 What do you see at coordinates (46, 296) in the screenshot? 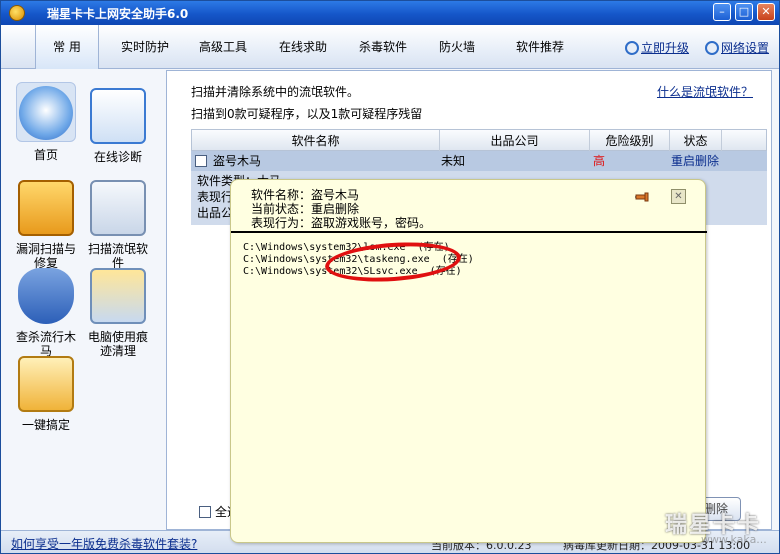
I see `trojan-kill-icon` at bounding box center [46, 296].